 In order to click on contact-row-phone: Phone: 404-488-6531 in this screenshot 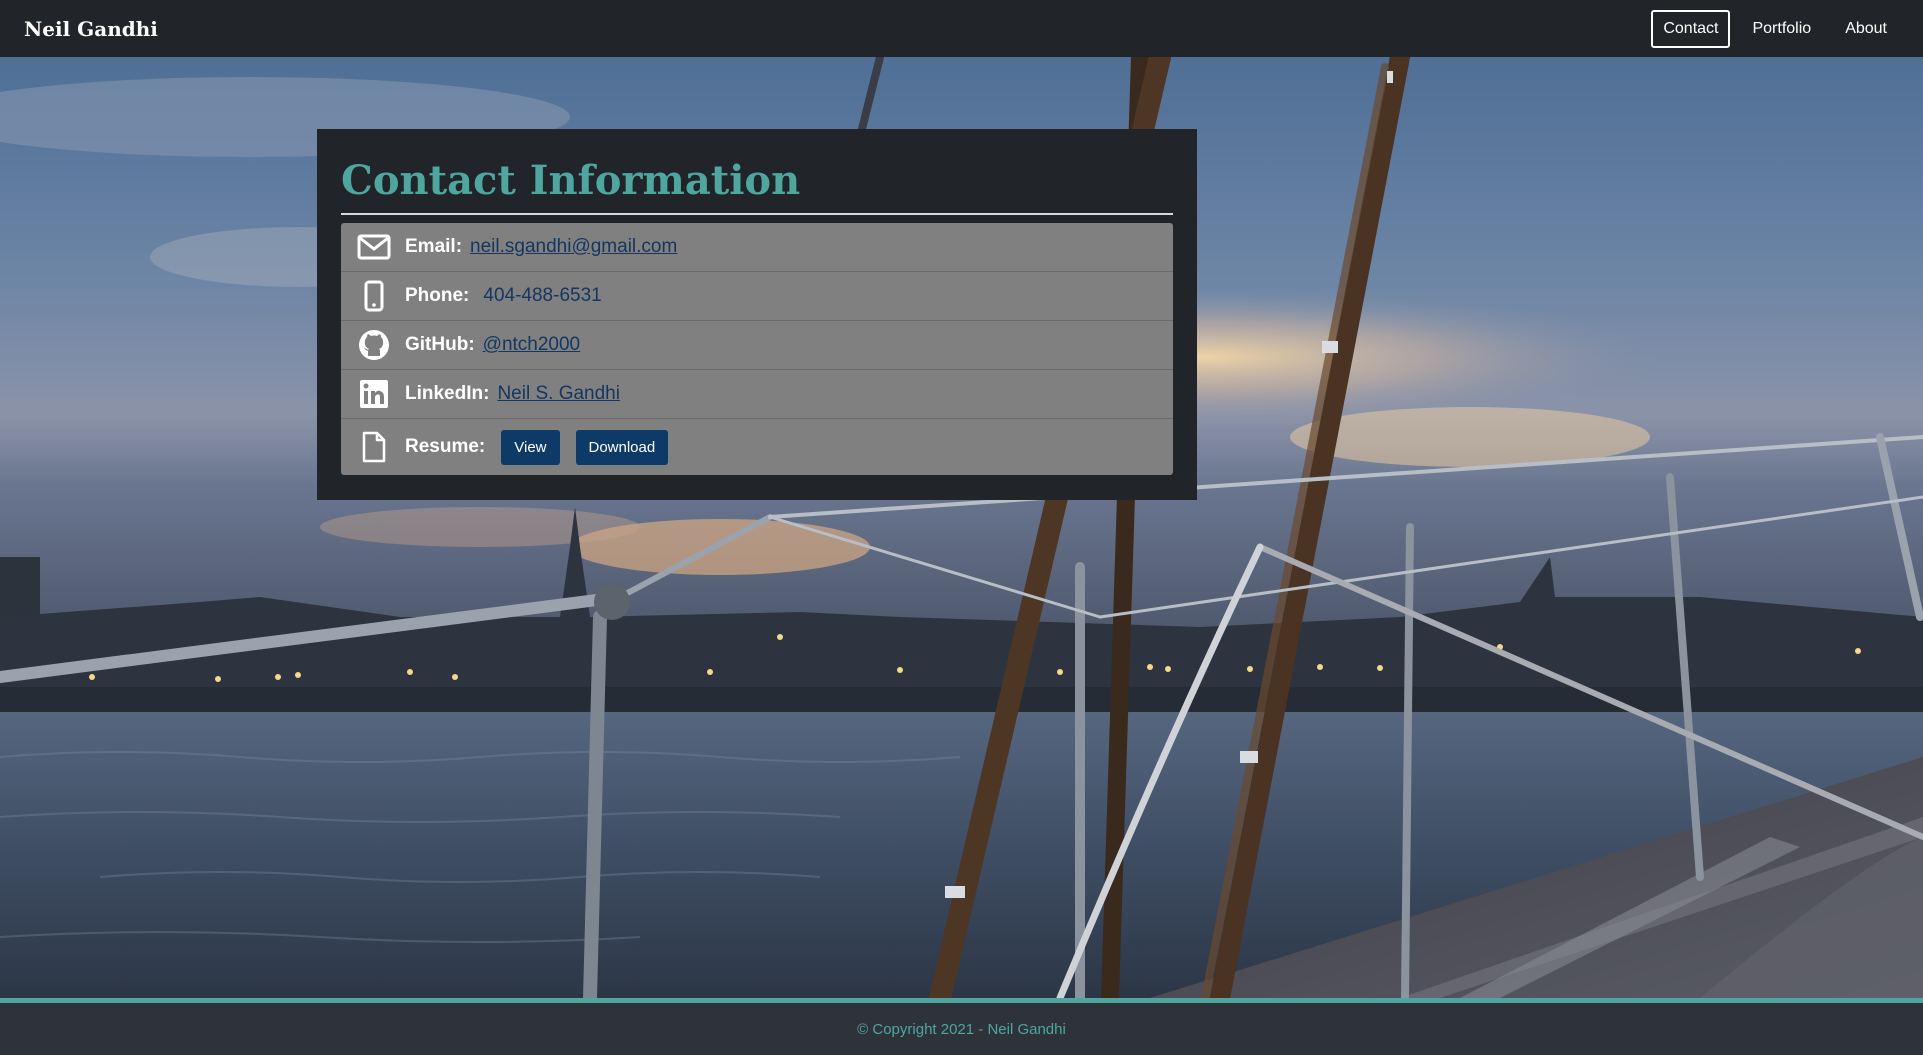, I will do `click(757, 296)`.